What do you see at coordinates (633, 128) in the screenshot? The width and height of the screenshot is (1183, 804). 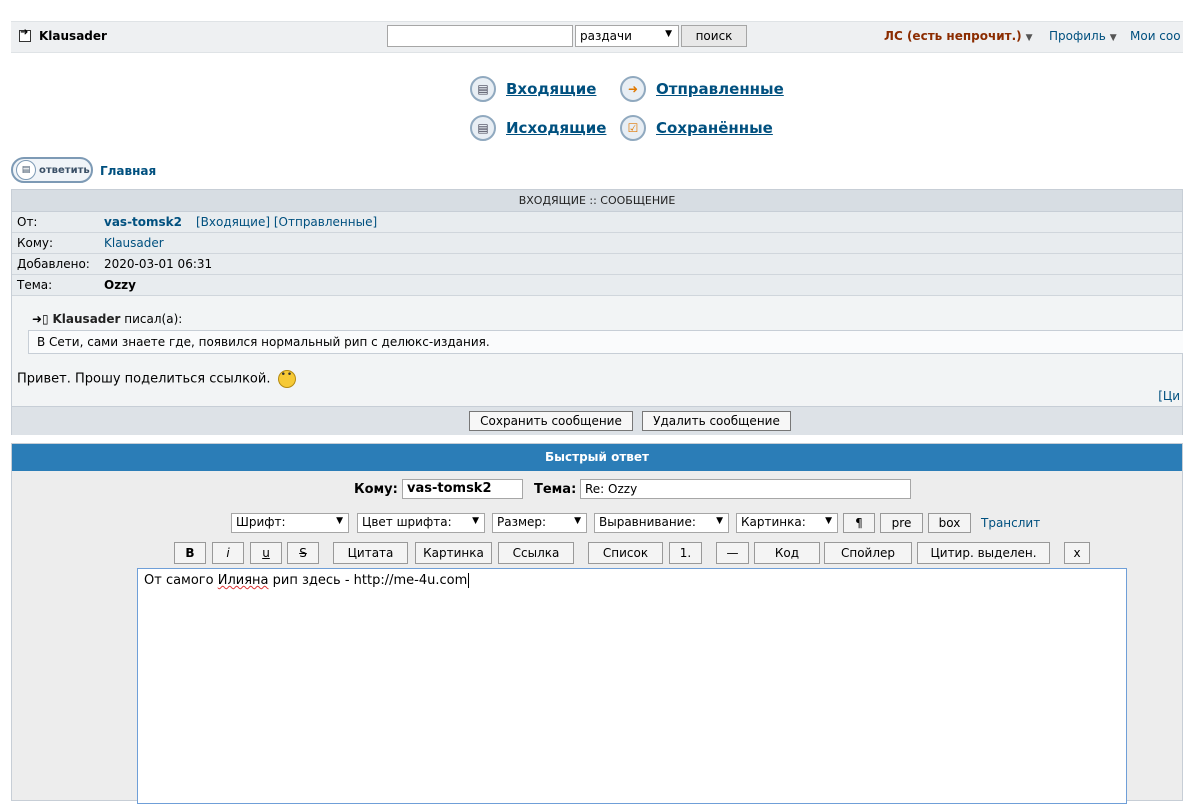 I see `checkbox-icon: ☑` at bounding box center [633, 128].